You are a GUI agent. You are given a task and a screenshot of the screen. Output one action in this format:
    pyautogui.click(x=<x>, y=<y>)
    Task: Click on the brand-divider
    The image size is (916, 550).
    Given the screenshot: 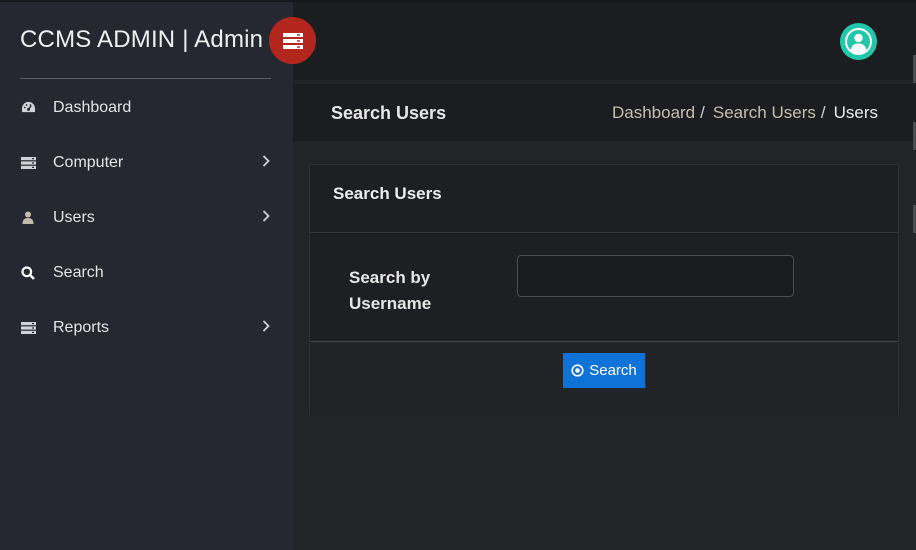 What is the action you would take?
    pyautogui.click(x=145, y=78)
    